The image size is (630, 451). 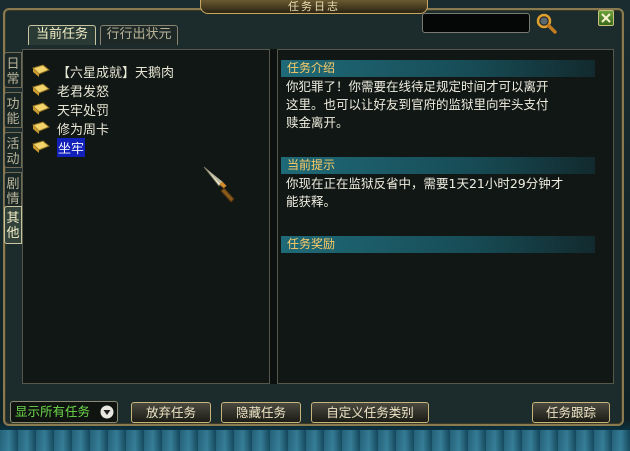 I want to click on task-item-selected: 坐牢, so click(x=58, y=147).